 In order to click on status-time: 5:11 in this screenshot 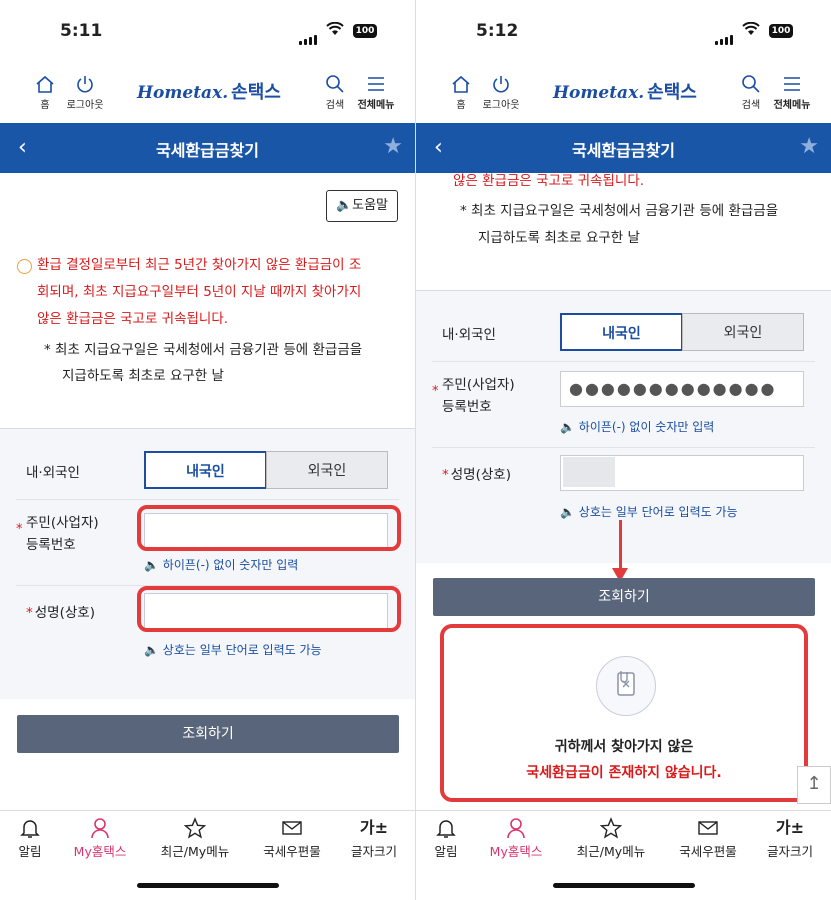, I will do `click(81, 31)`.